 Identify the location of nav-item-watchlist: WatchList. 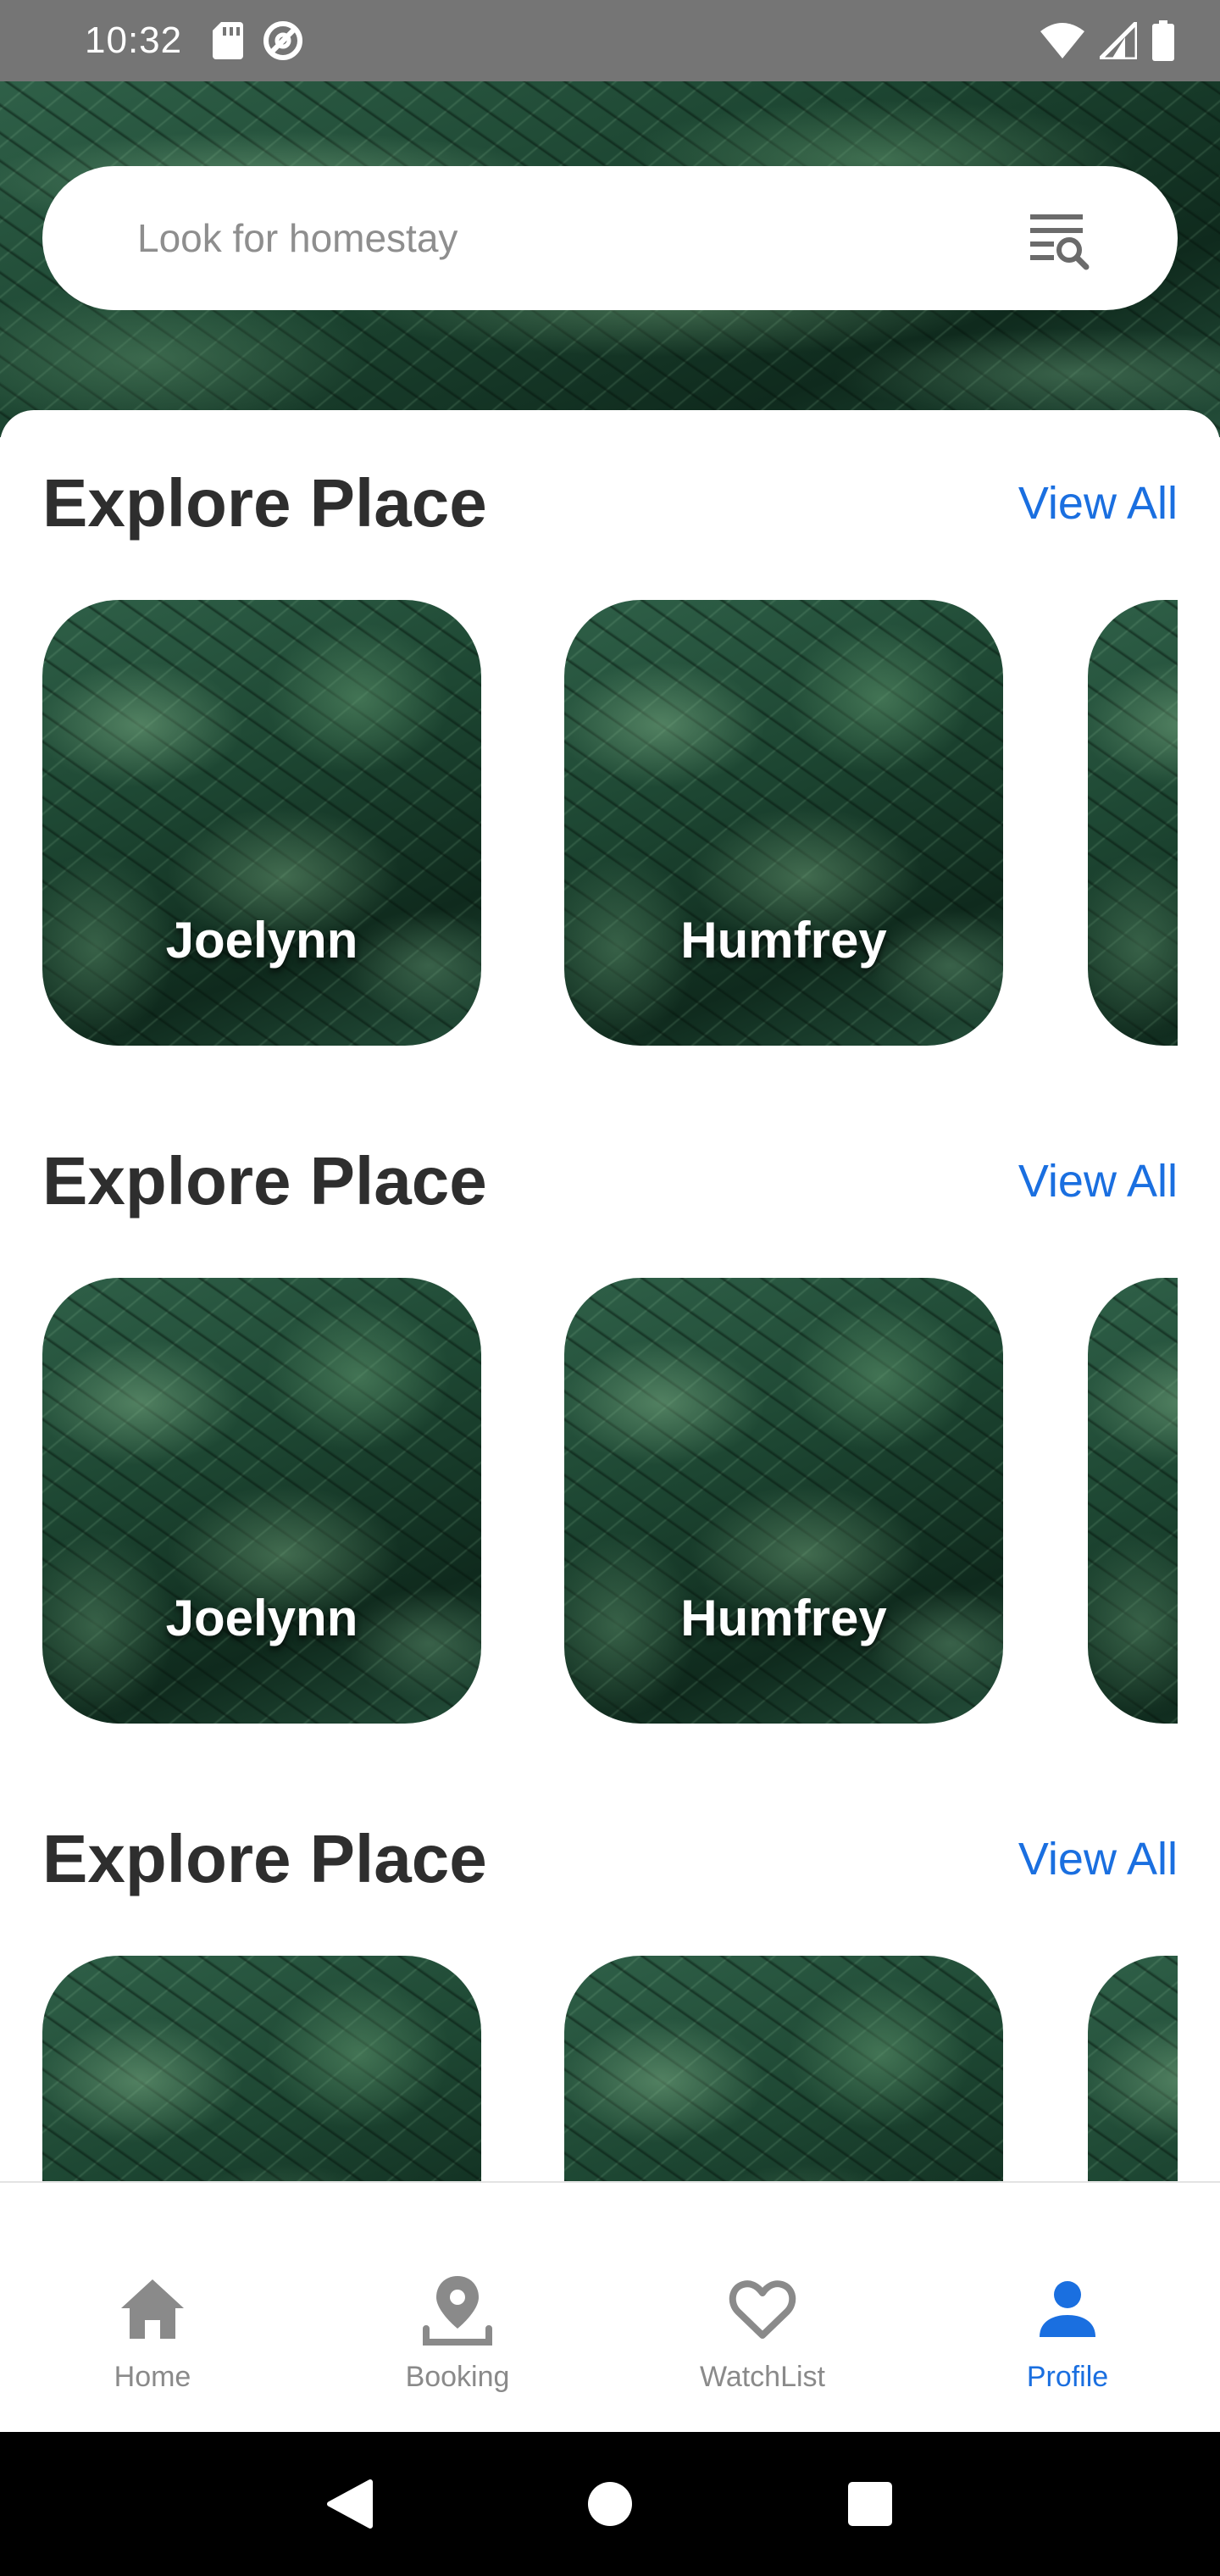
(762, 2307).